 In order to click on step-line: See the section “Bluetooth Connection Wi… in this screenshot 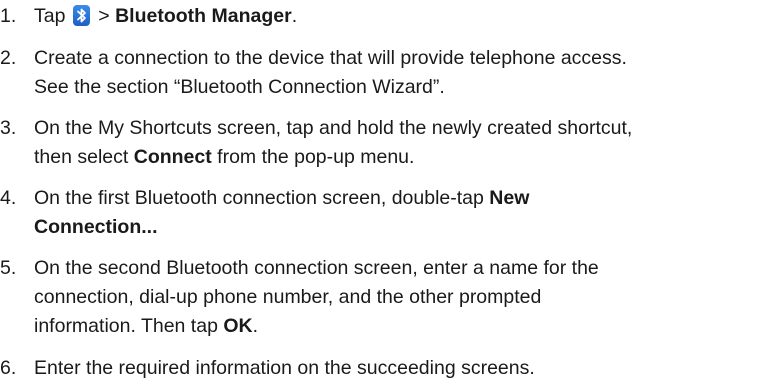, I will do `click(239, 87)`.